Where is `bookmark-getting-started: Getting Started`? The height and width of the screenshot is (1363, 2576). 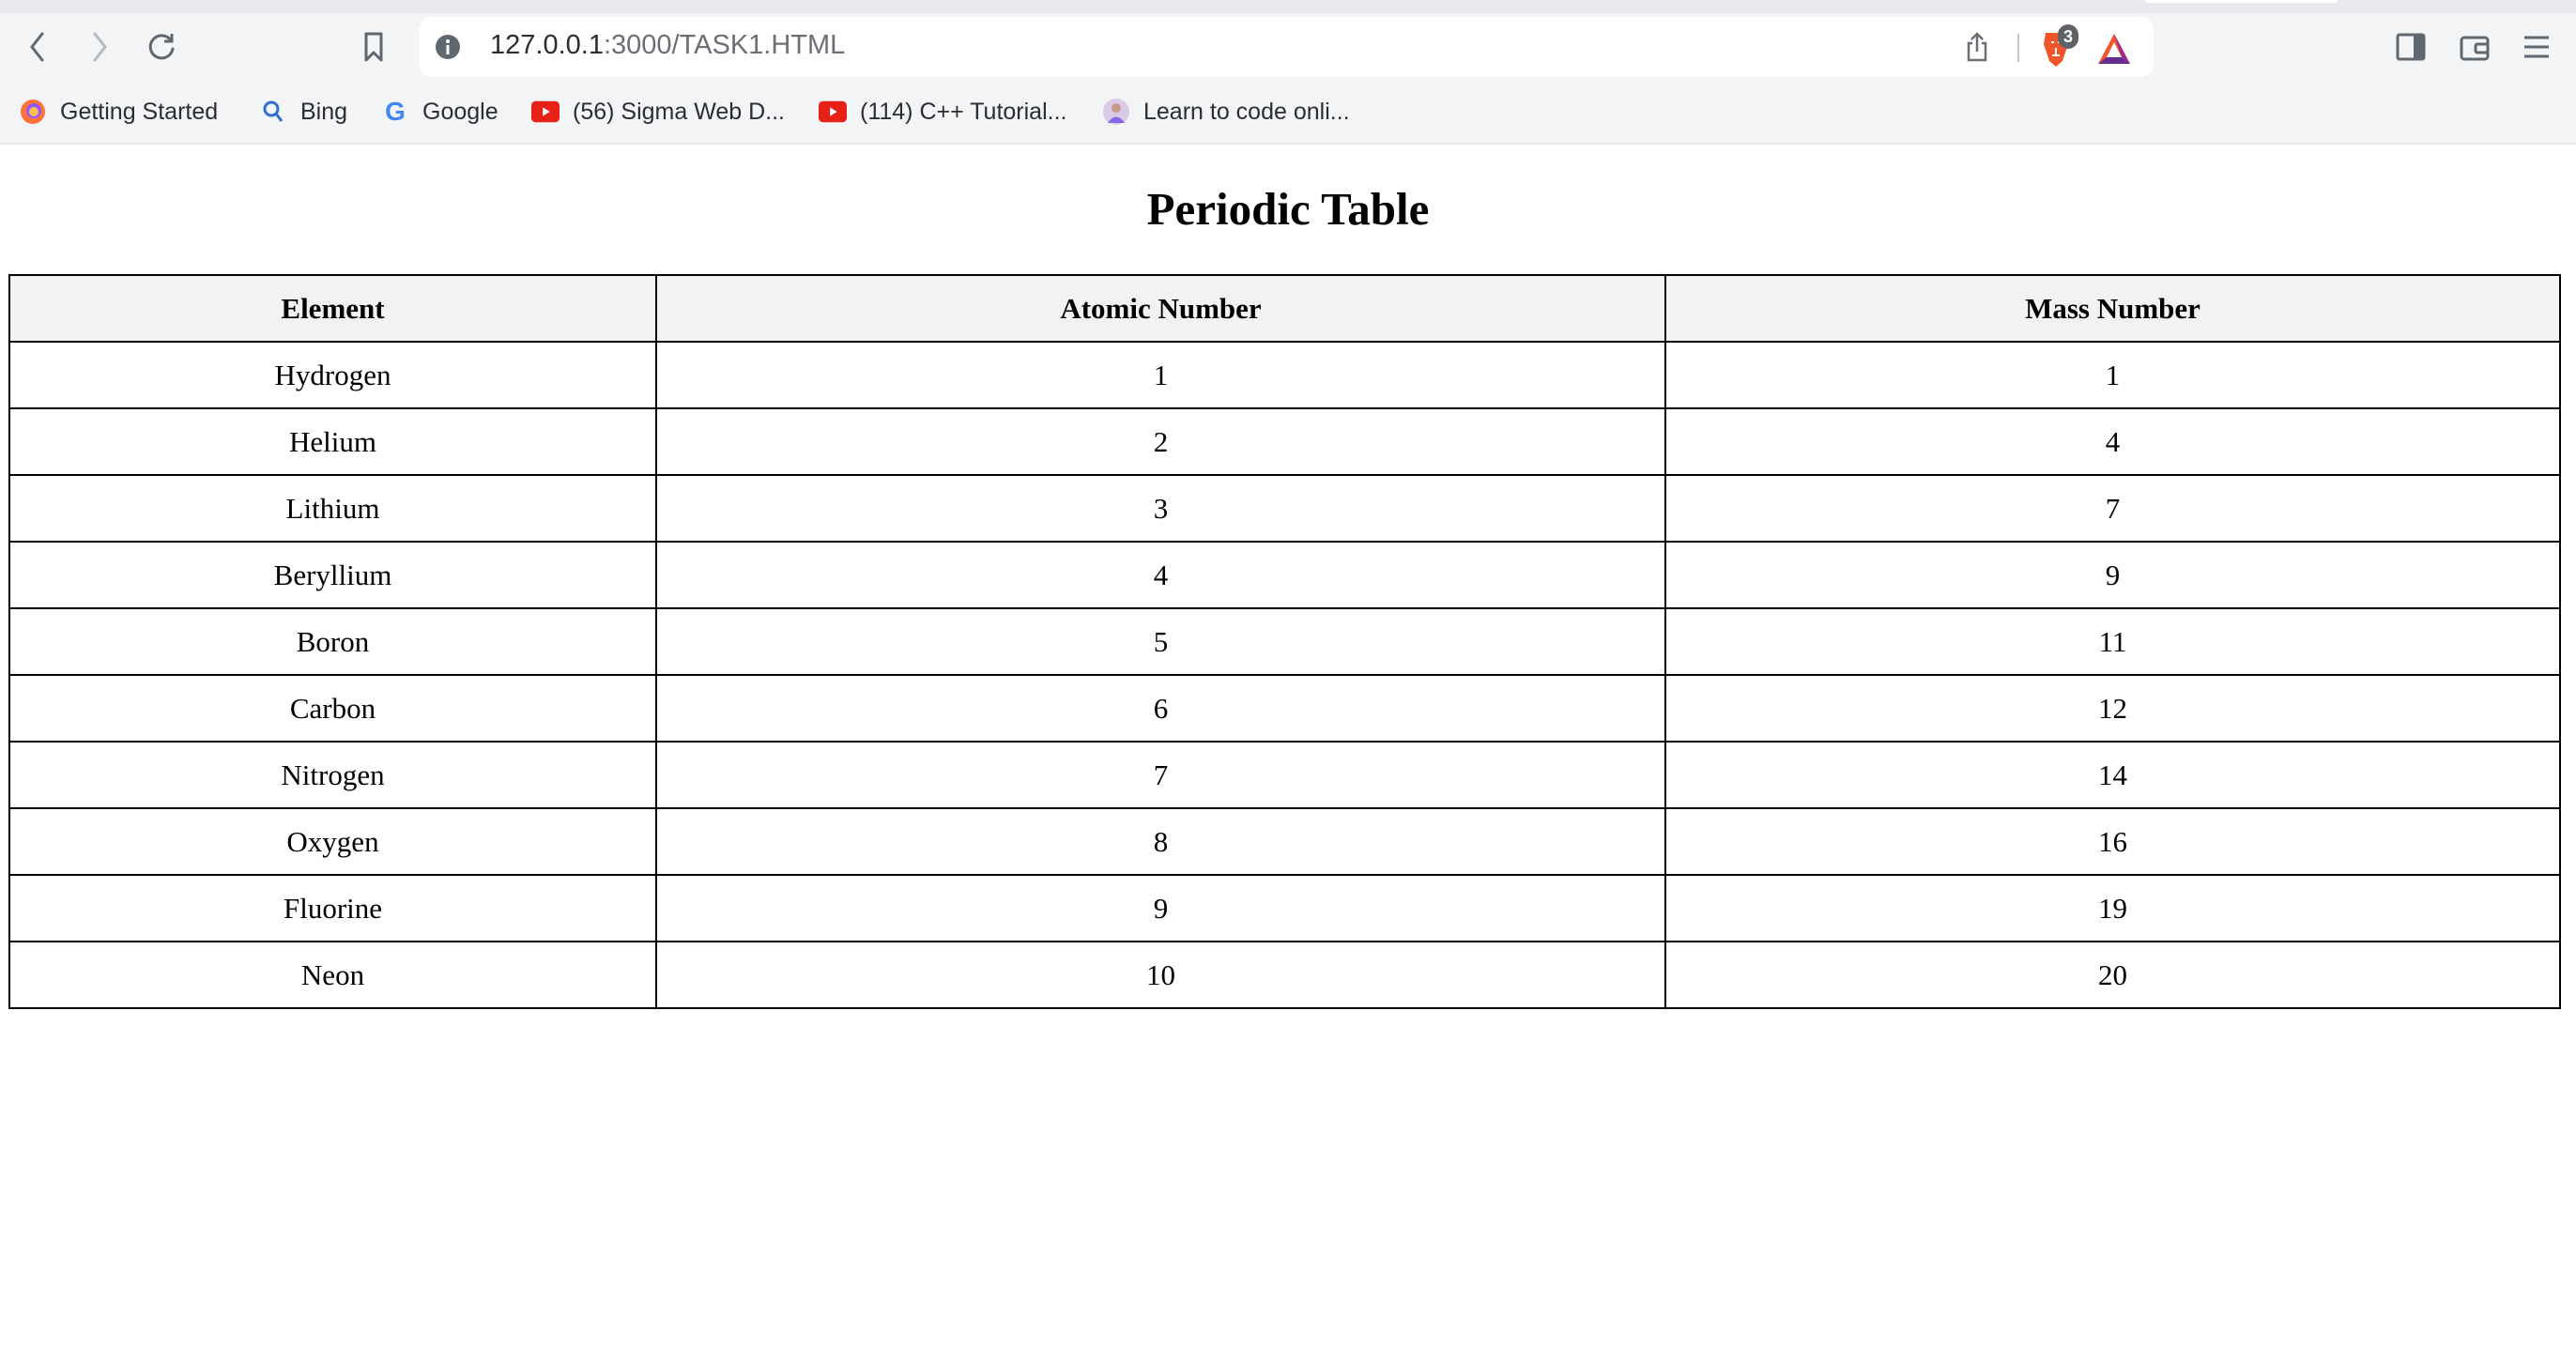 bookmark-getting-started: Getting Started is located at coordinates (118, 112).